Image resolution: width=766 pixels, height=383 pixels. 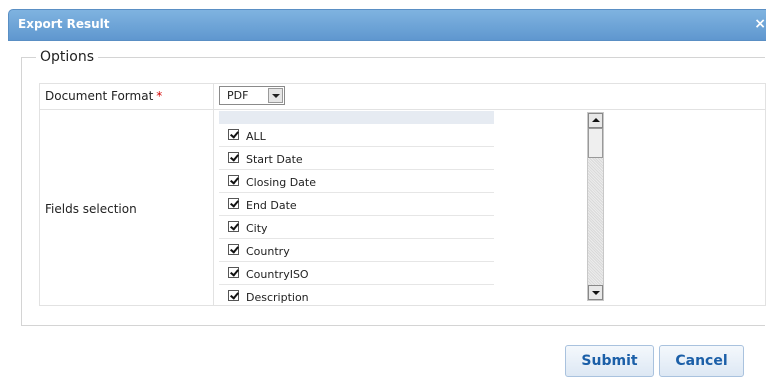 I want to click on document-format-value: PDF, so click(x=238, y=95).